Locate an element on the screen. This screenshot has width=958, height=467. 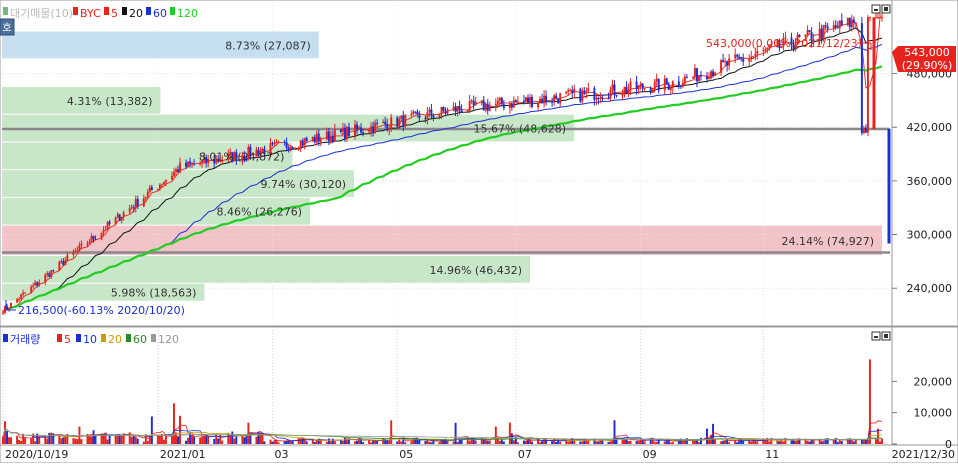
volume-profile-band is located at coordinates (442, 240).